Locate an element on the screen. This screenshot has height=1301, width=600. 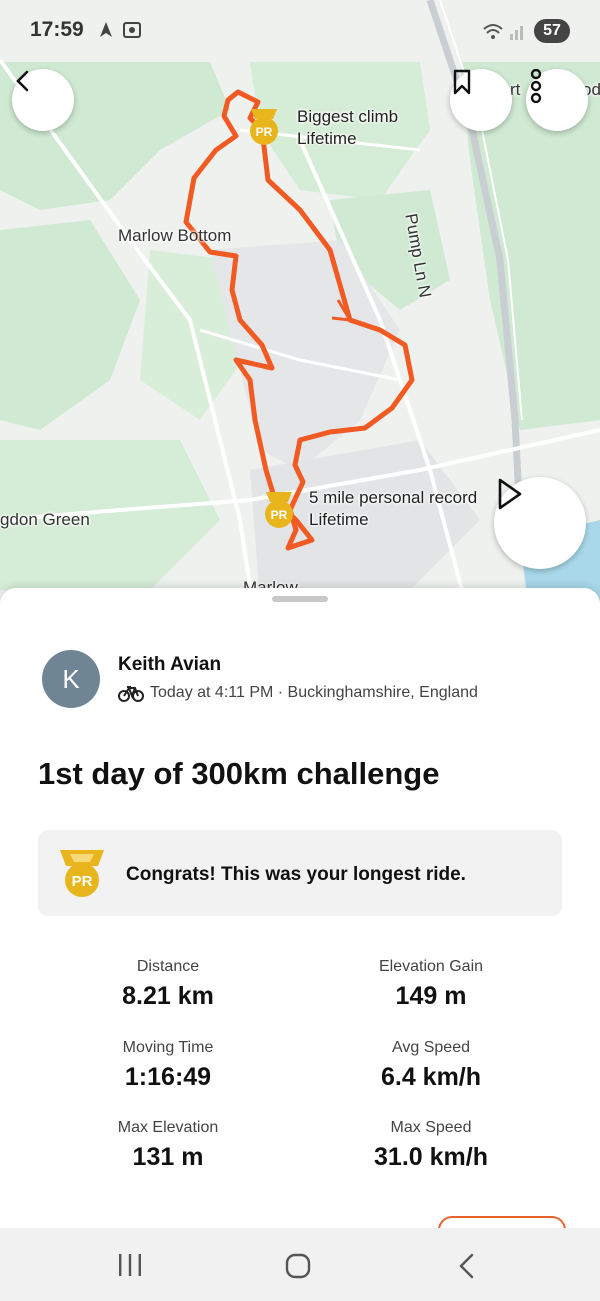
avatar: K is located at coordinates (71, 679).